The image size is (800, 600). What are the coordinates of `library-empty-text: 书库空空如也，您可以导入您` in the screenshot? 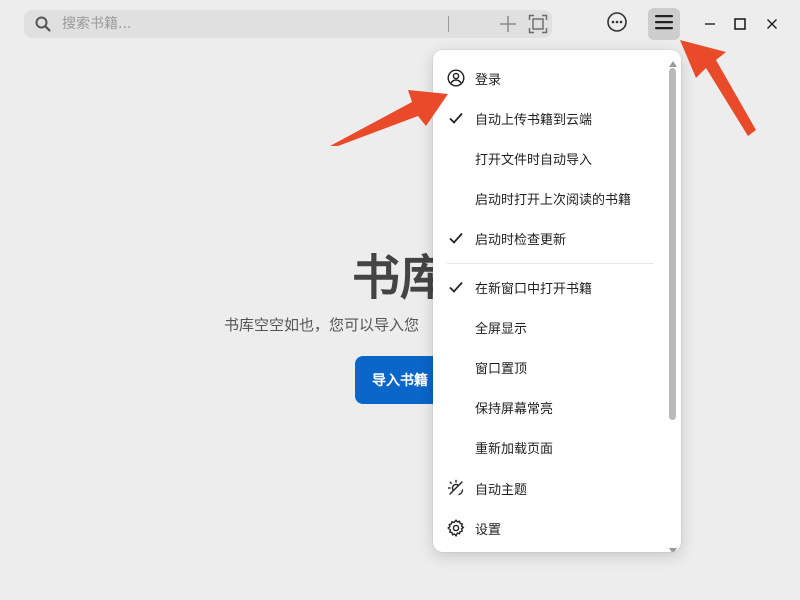 It's located at (322, 325).